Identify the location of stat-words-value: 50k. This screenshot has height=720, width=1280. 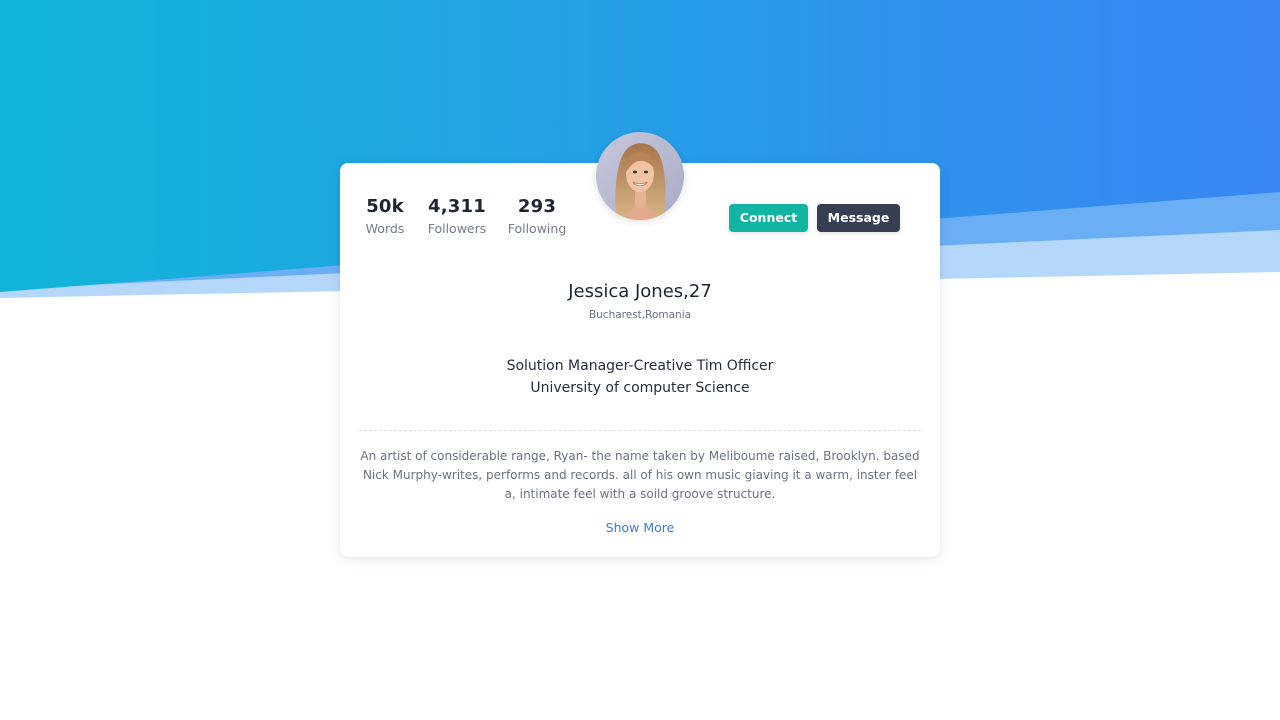
(385, 206).